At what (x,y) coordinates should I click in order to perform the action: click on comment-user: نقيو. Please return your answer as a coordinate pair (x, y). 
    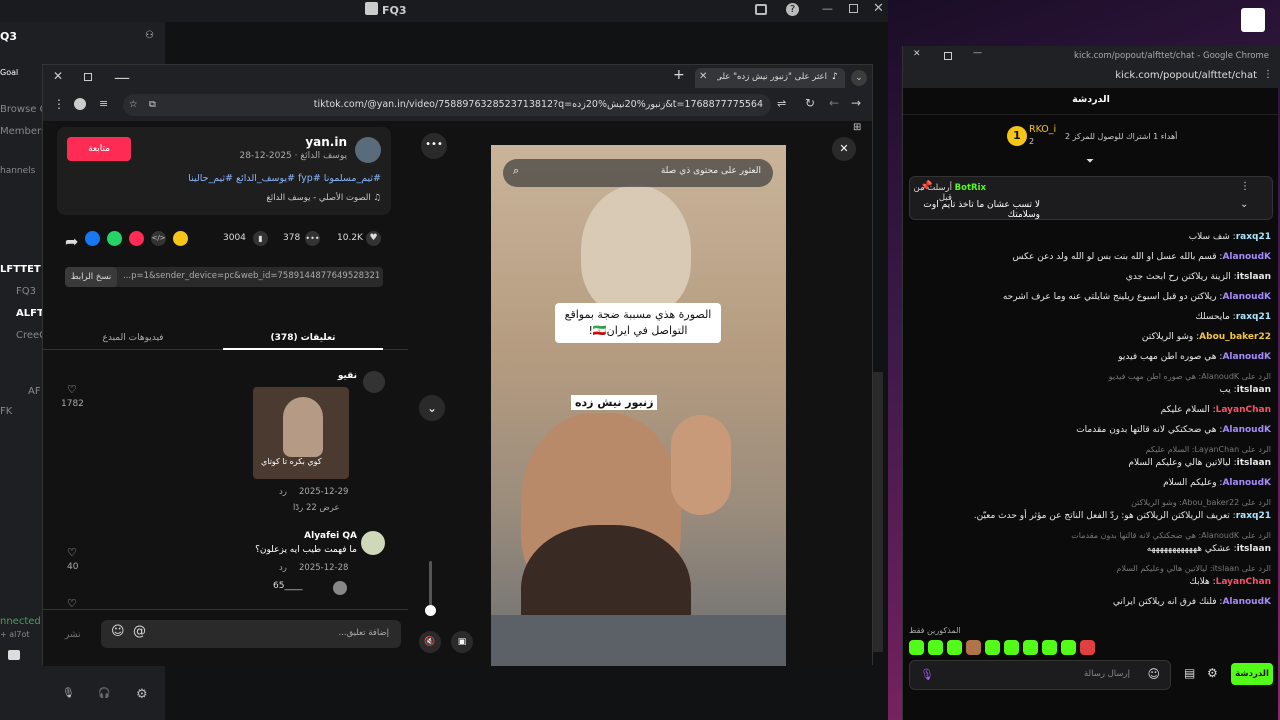
    Looking at the image, I should click on (347, 376).